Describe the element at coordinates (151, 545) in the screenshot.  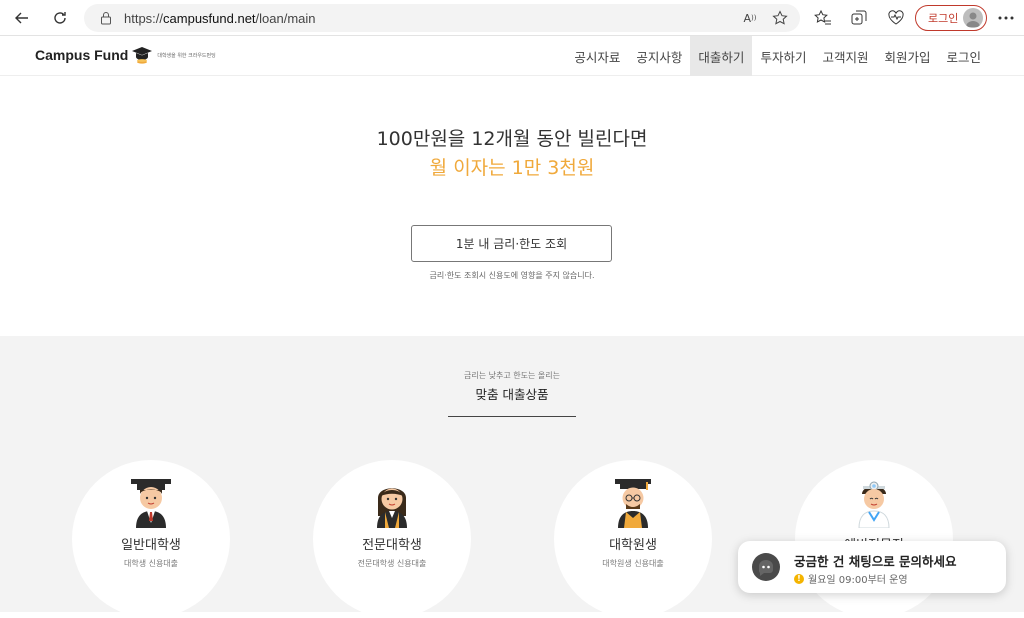
I see `product-name: 일반대학생` at that location.